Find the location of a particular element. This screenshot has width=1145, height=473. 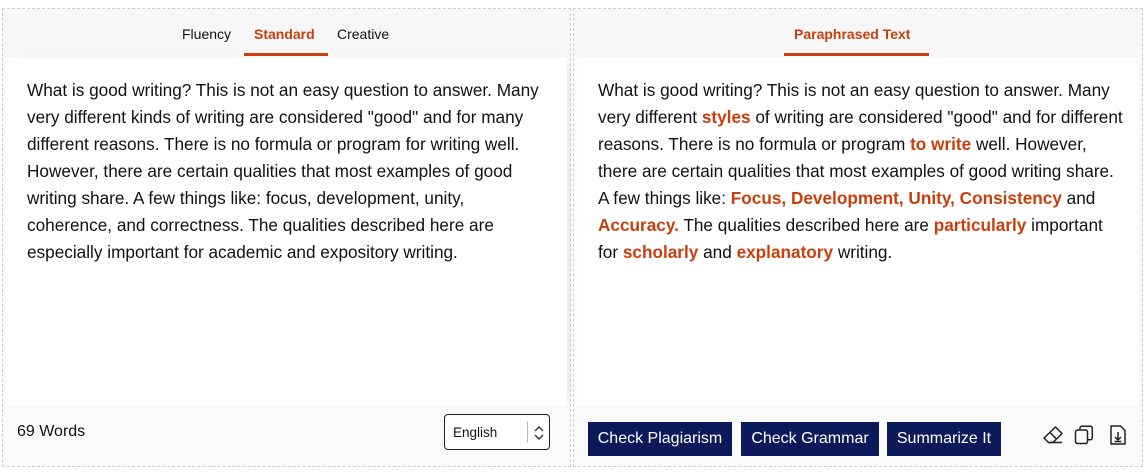

eraser-icon is located at coordinates (1053, 435).